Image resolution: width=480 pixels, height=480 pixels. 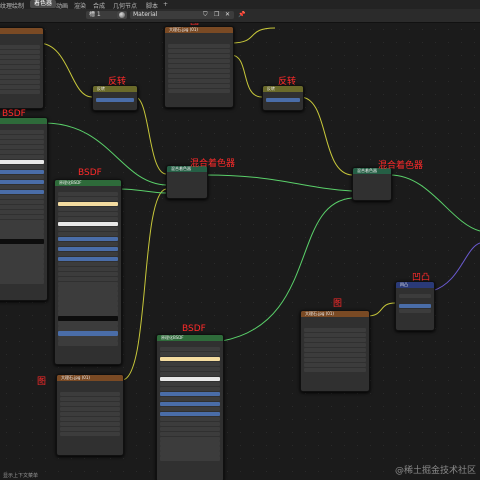 What do you see at coordinates (338, 304) in the screenshot?
I see `annotation-image-right: 图` at bounding box center [338, 304].